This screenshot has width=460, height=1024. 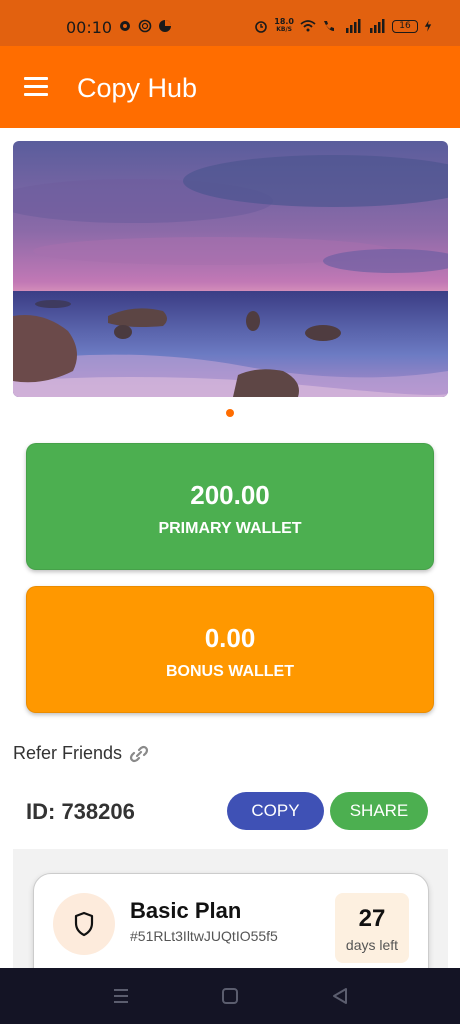 What do you see at coordinates (405, 26) in the screenshot?
I see `battery-icon: 16` at bounding box center [405, 26].